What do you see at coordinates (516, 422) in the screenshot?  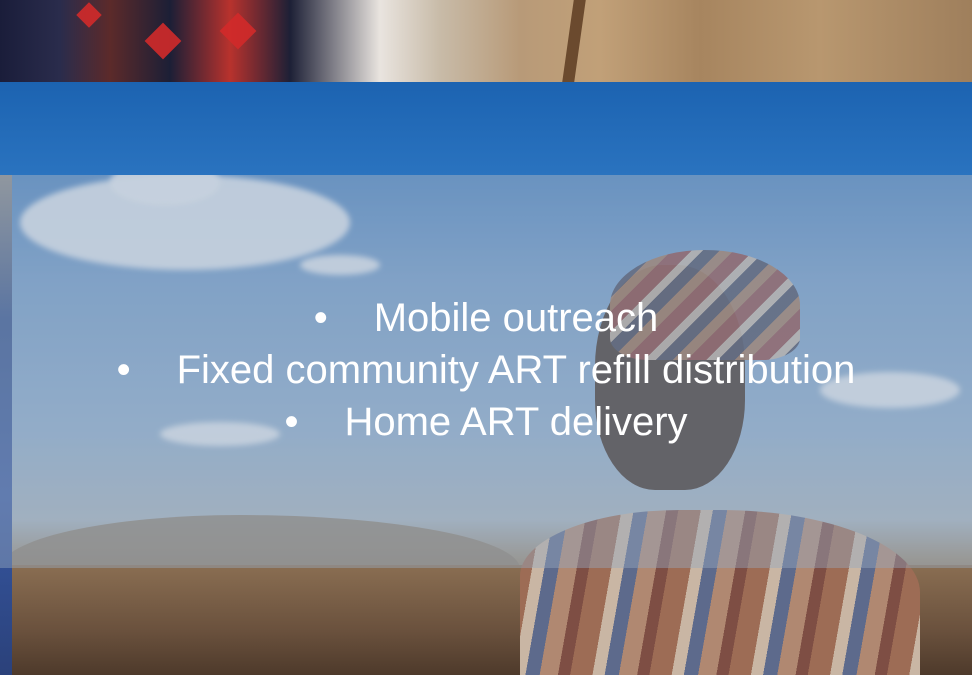 I see `bullet-text: Home ART delivery` at bounding box center [516, 422].